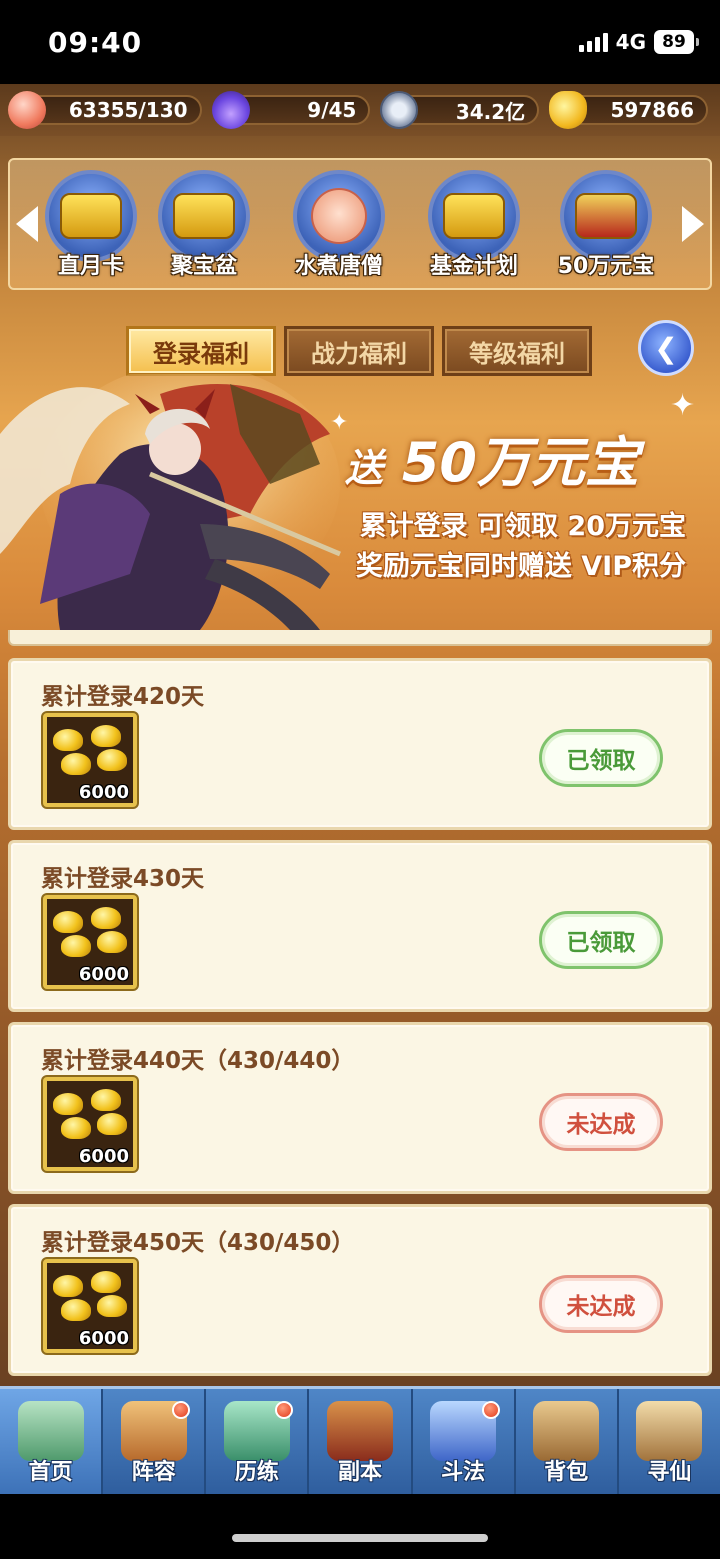 The image size is (720, 1559). Describe the element at coordinates (464, 1441) in the screenshot. I see `nav-duel: 斗法` at that location.